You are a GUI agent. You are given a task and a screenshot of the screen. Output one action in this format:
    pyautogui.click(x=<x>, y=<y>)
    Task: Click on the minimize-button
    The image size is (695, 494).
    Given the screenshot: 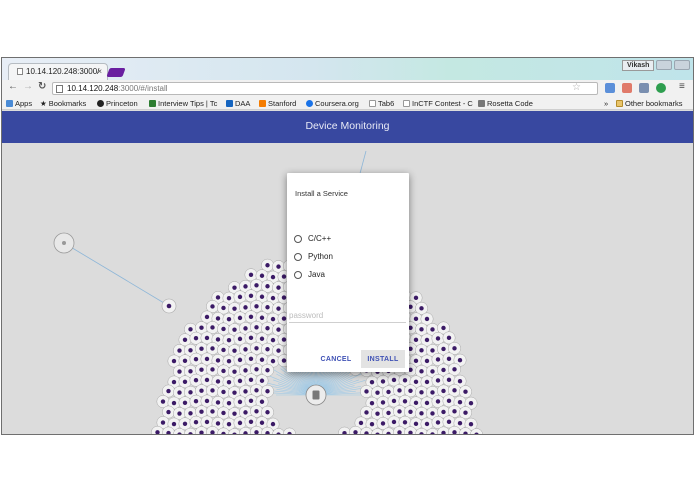 What is the action you would take?
    pyautogui.click(x=664, y=65)
    